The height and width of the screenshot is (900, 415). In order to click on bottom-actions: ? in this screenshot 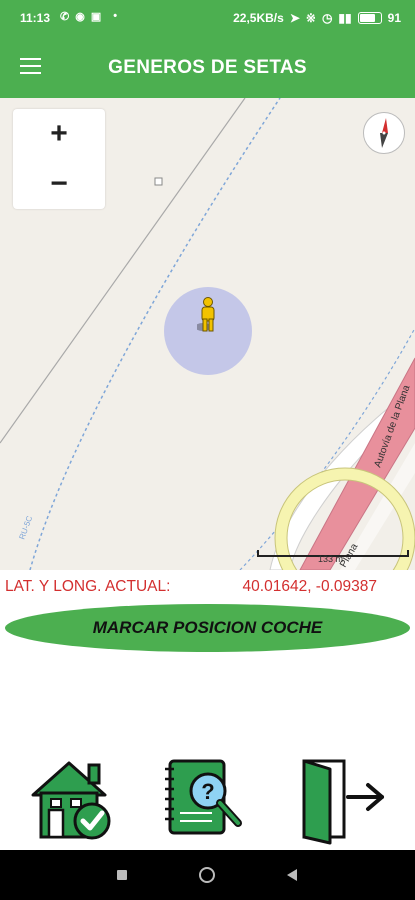, I will do `click(207, 800)`.